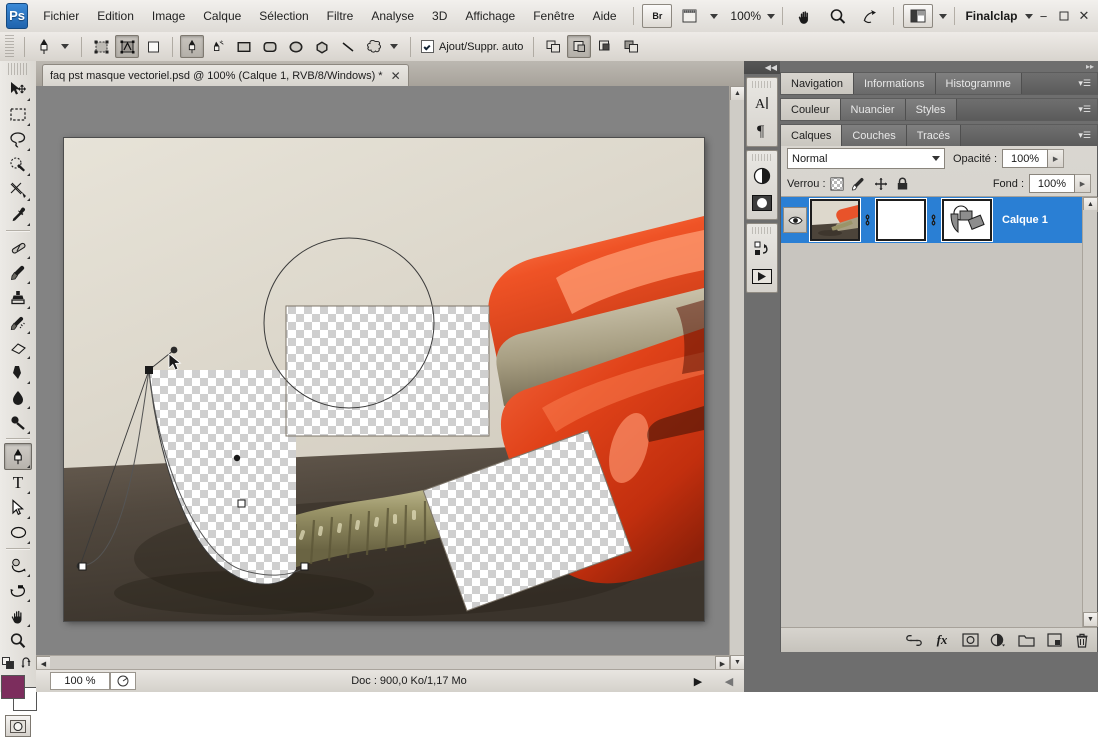  What do you see at coordinates (340, 16) in the screenshot?
I see `menu-filtre: Filtre` at bounding box center [340, 16].